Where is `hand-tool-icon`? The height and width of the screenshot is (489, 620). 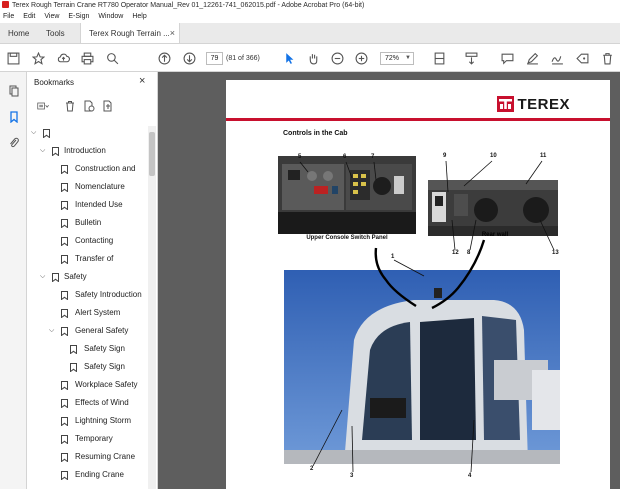
hand-tool-icon is located at coordinates (313, 58).